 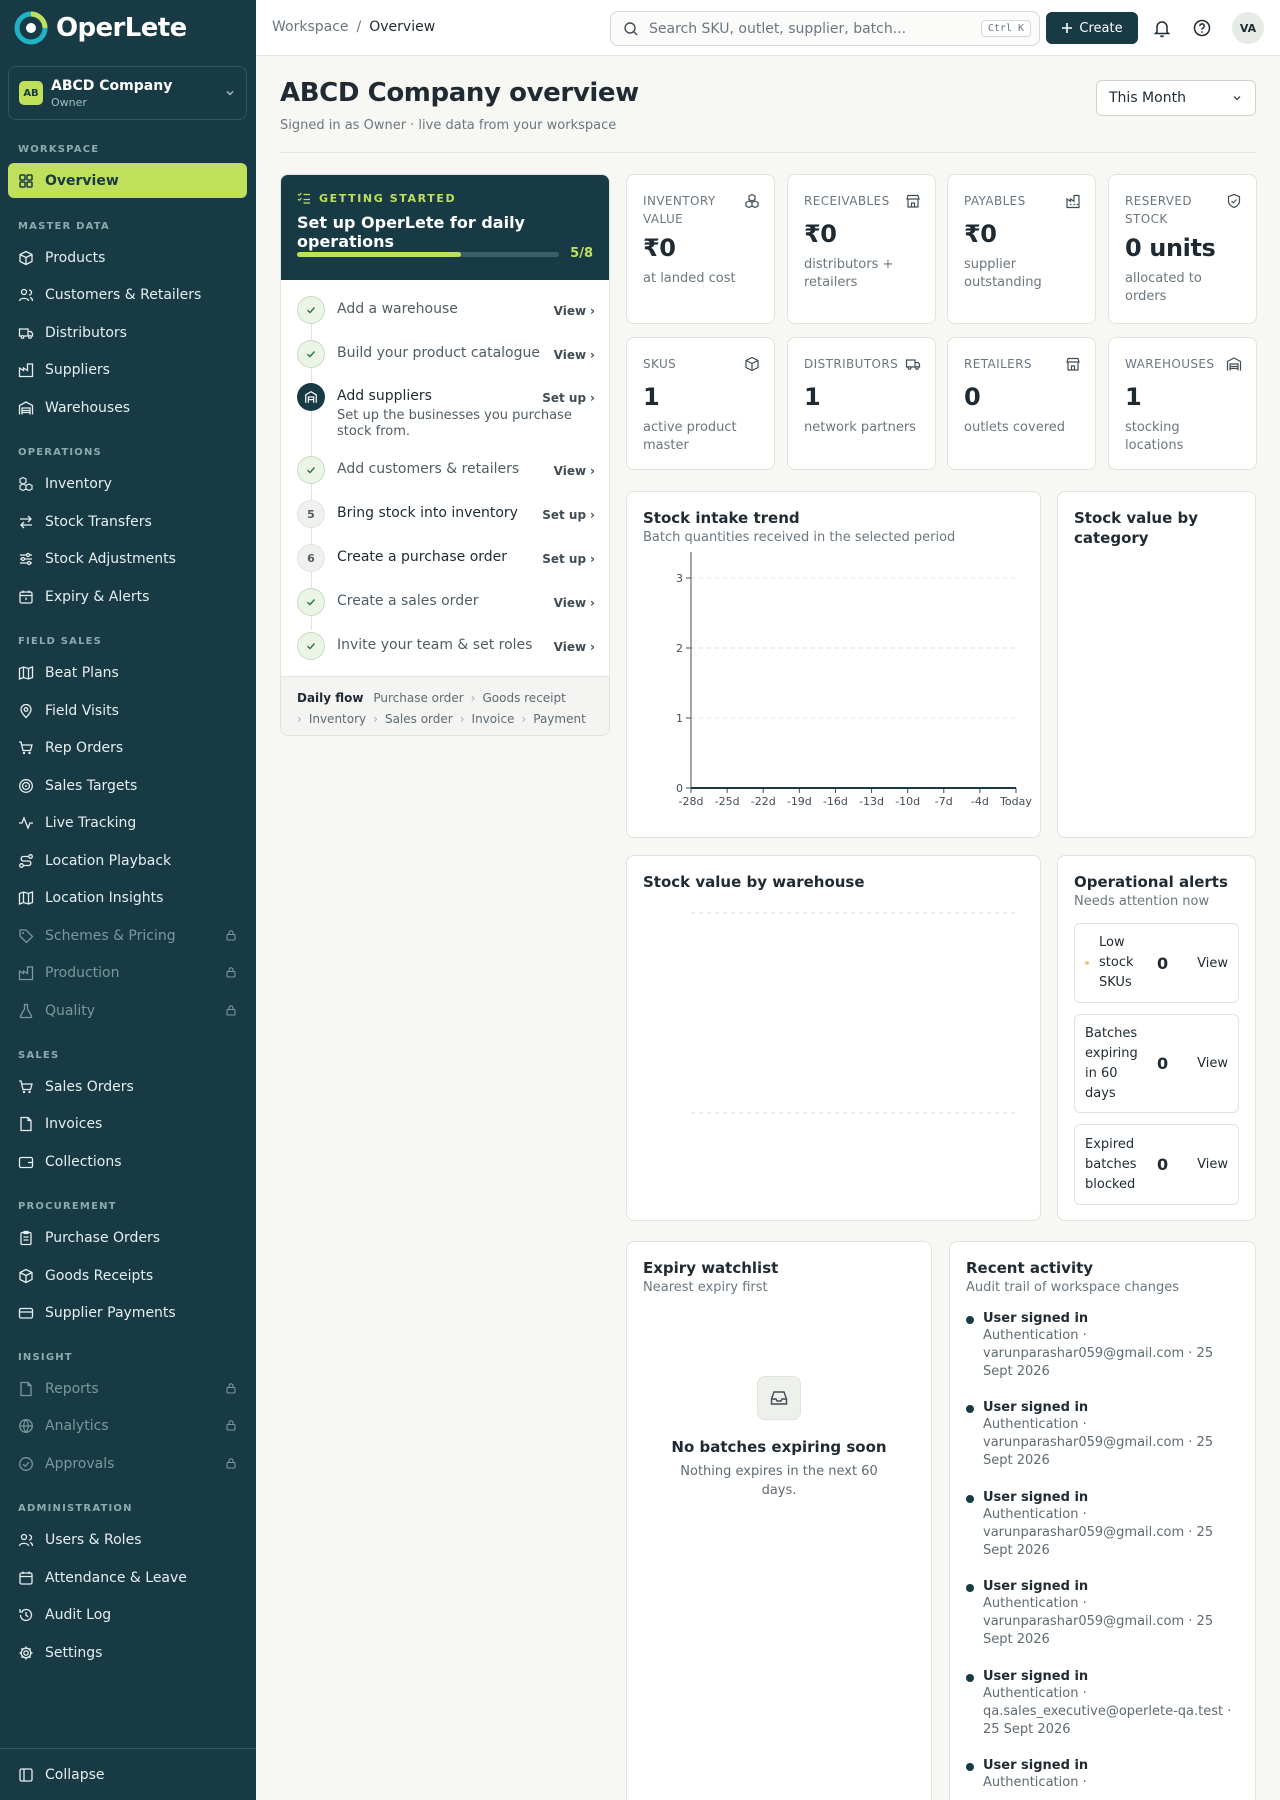 What do you see at coordinates (127, 860) in the screenshot?
I see `sidebar-item-location-playback: Location Playback` at bounding box center [127, 860].